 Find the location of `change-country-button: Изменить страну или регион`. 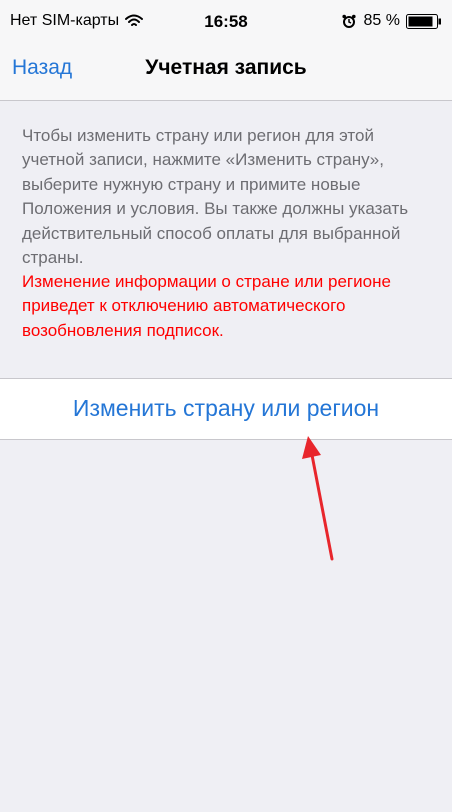

change-country-button: Изменить страну или регион is located at coordinates (226, 409).